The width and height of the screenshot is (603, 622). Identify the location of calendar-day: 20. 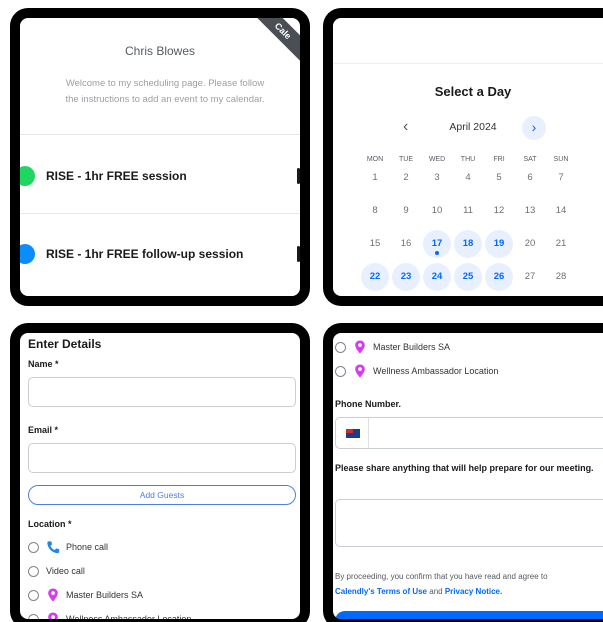
(530, 243).